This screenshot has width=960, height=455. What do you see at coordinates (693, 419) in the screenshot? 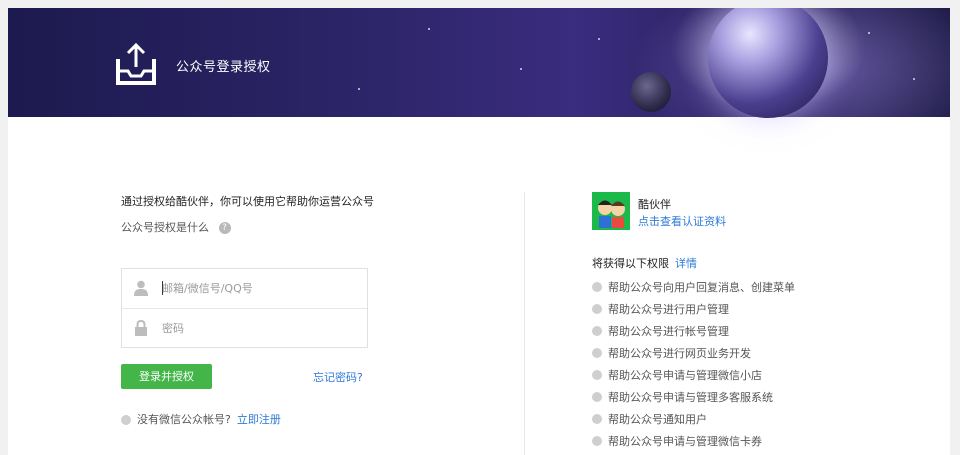
I see `list-item: 帮助公众号通知用户` at bounding box center [693, 419].